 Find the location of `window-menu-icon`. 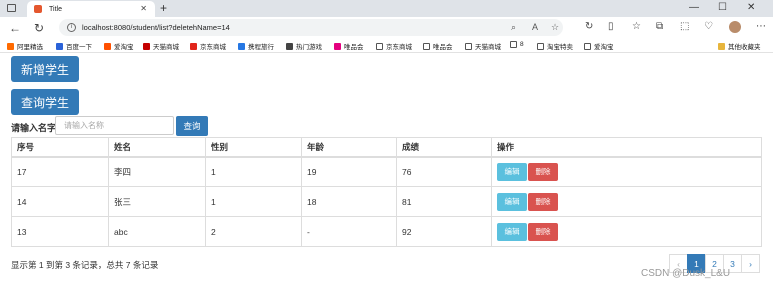

window-menu-icon is located at coordinates (11, 8).